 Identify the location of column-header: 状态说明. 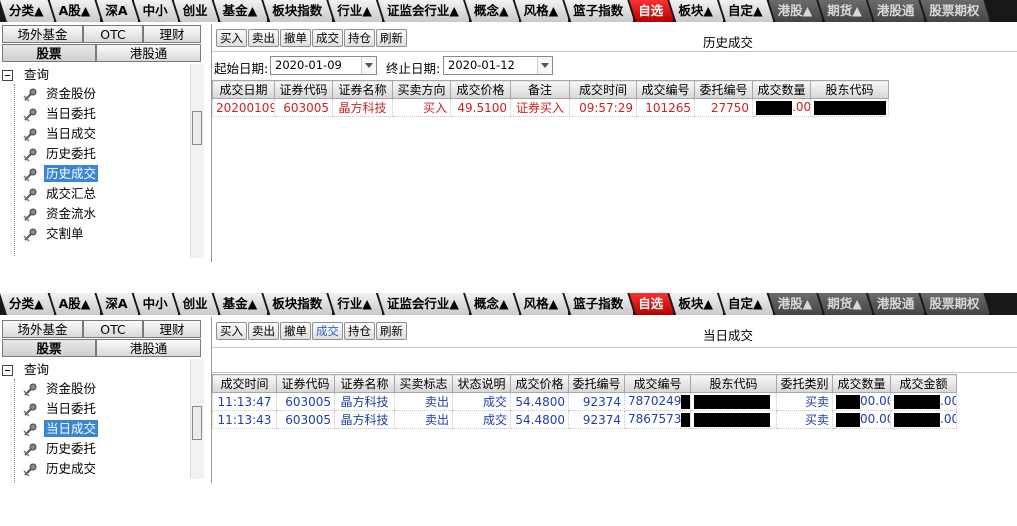
(481, 383).